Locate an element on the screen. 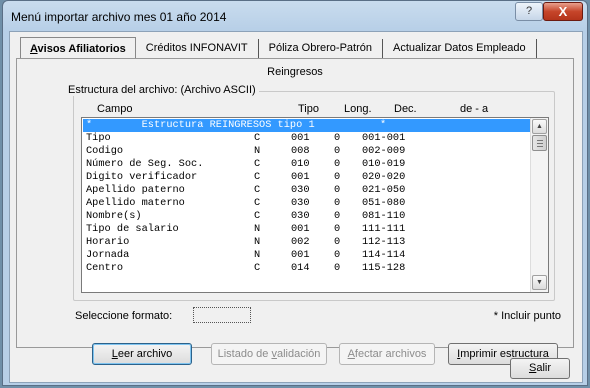  structure-label: Estructura del archivo: (Archivo ASCII) is located at coordinates (162, 90).